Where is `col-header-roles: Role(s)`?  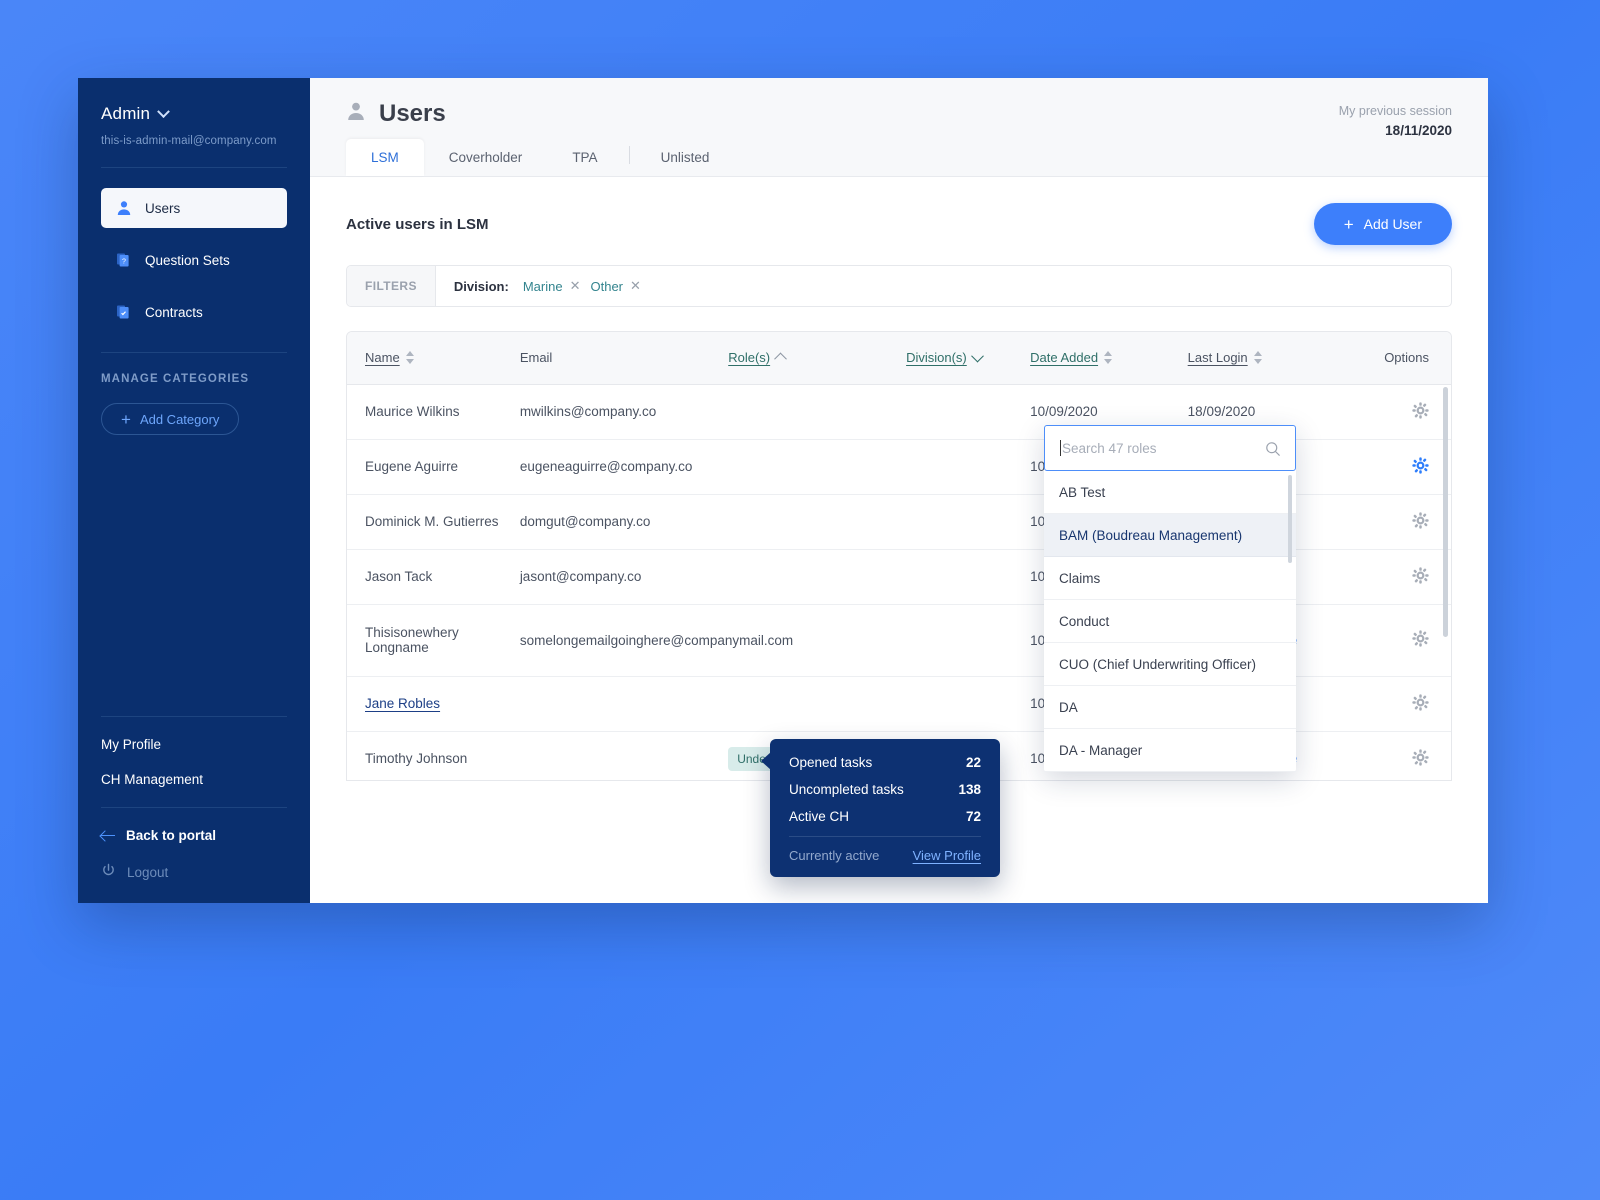
col-header-roles: Role(s) is located at coordinates (817, 358).